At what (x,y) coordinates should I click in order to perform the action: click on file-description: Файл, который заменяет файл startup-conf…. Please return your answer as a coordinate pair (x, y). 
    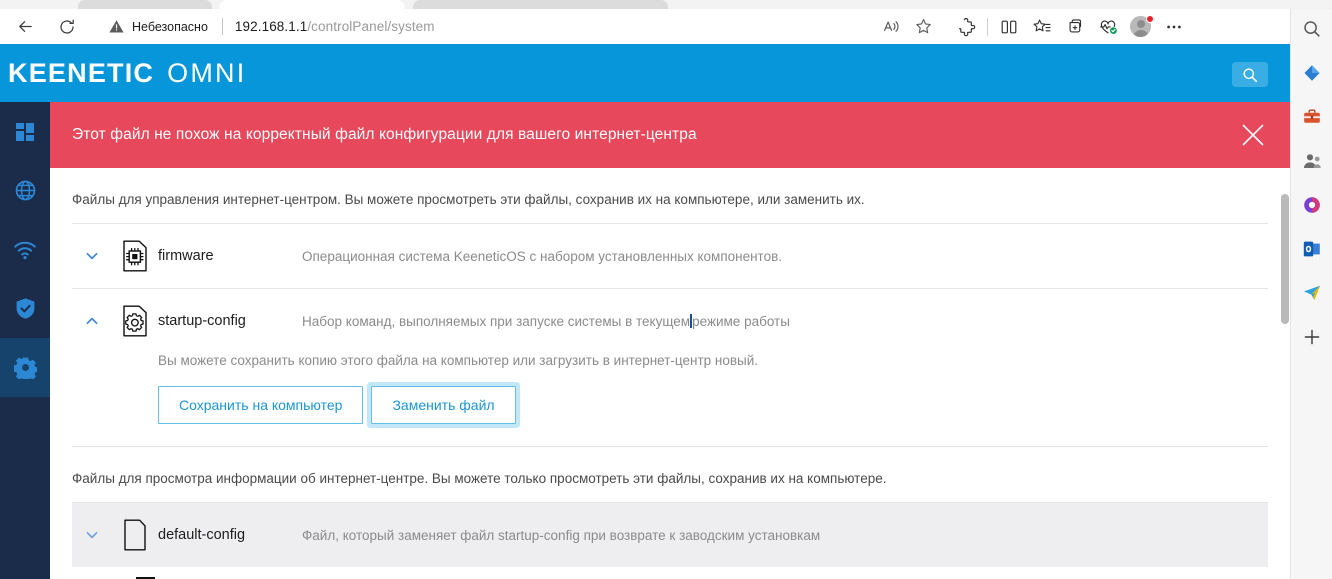
    Looking at the image, I should click on (561, 535).